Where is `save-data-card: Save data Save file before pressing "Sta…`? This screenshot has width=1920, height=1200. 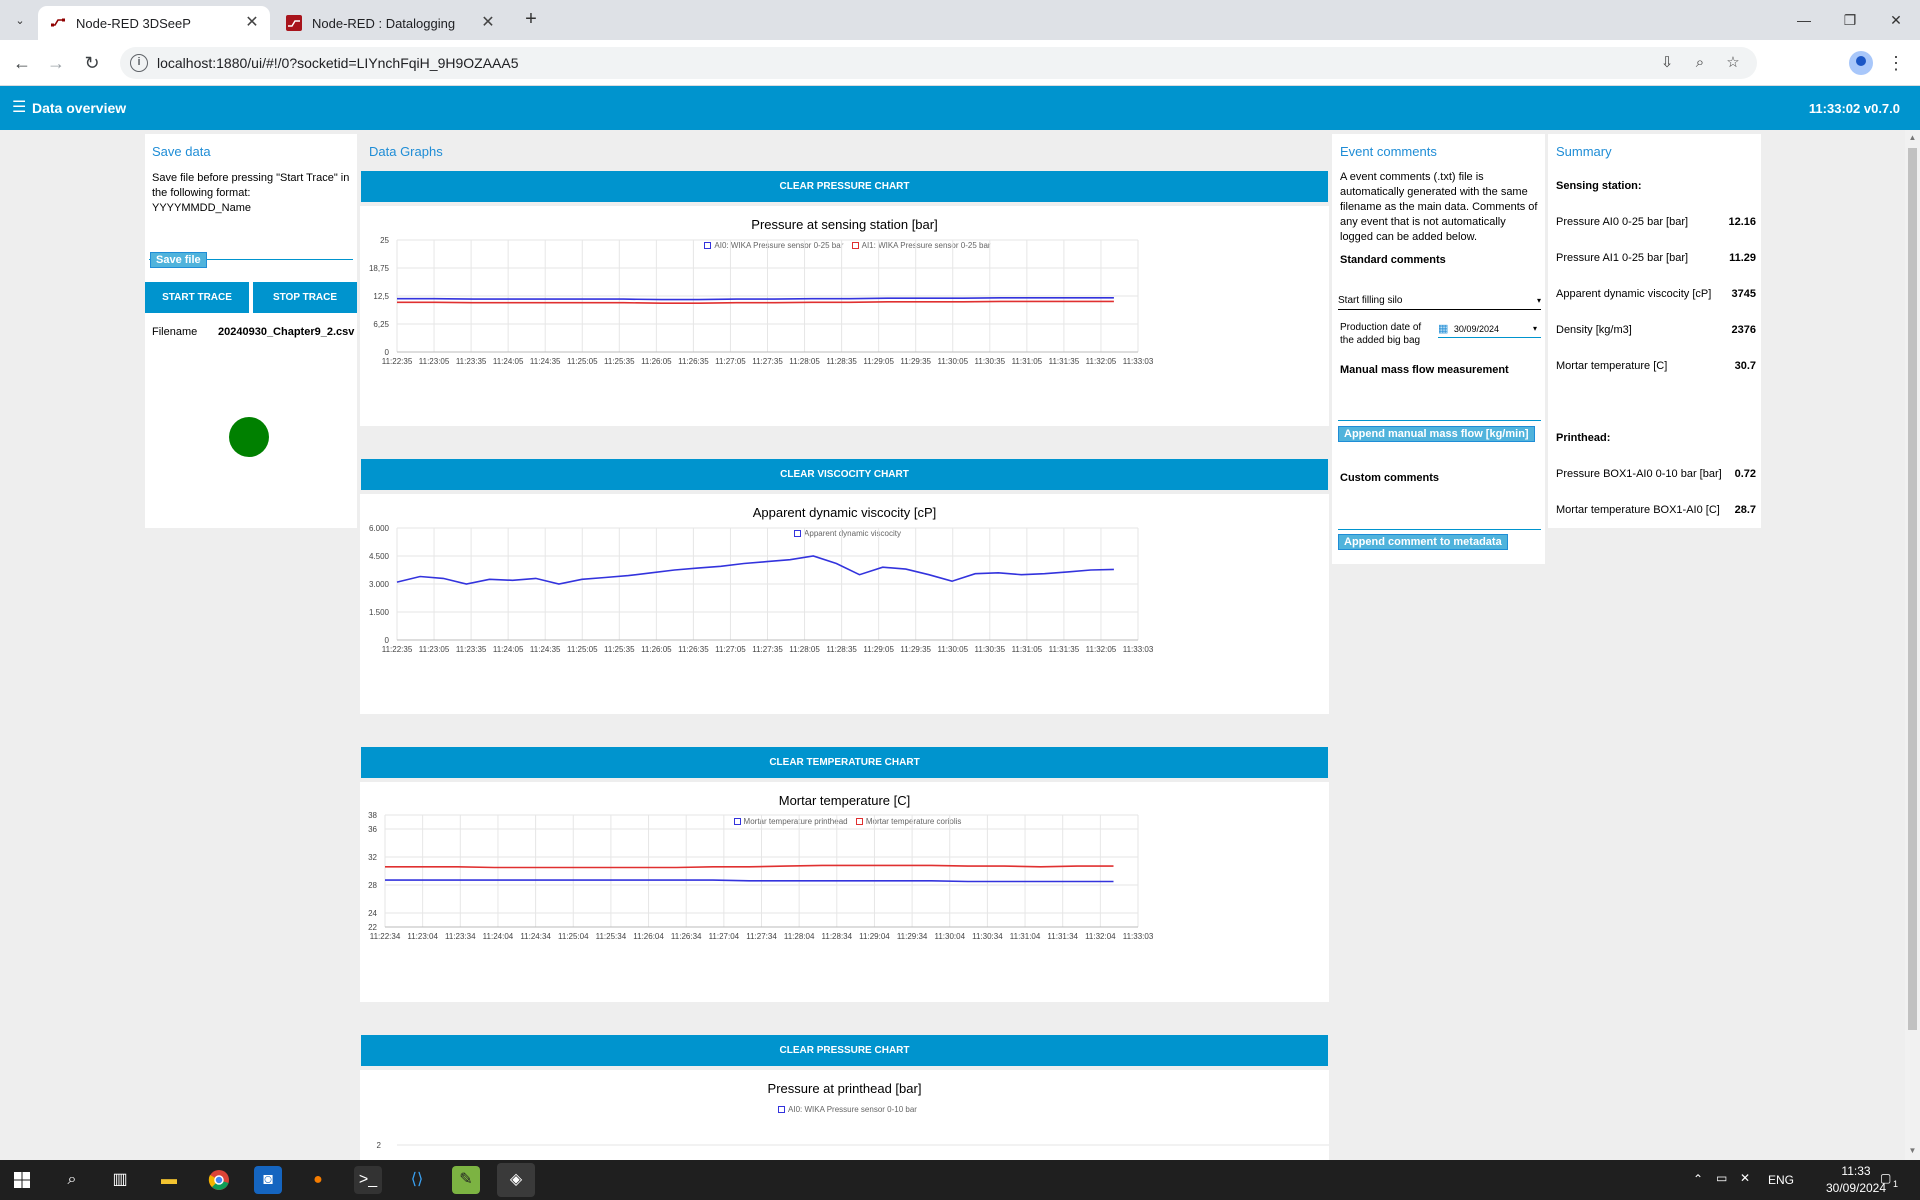 save-data-card: Save data Save file before pressing "Sta… is located at coordinates (251, 331).